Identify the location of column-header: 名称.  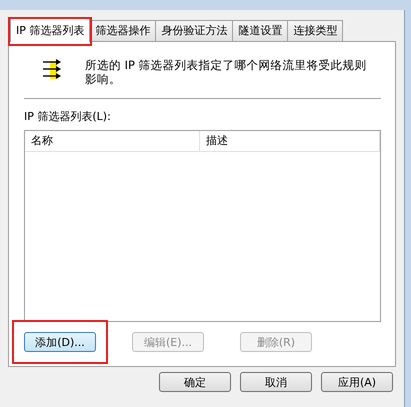
(112, 141).